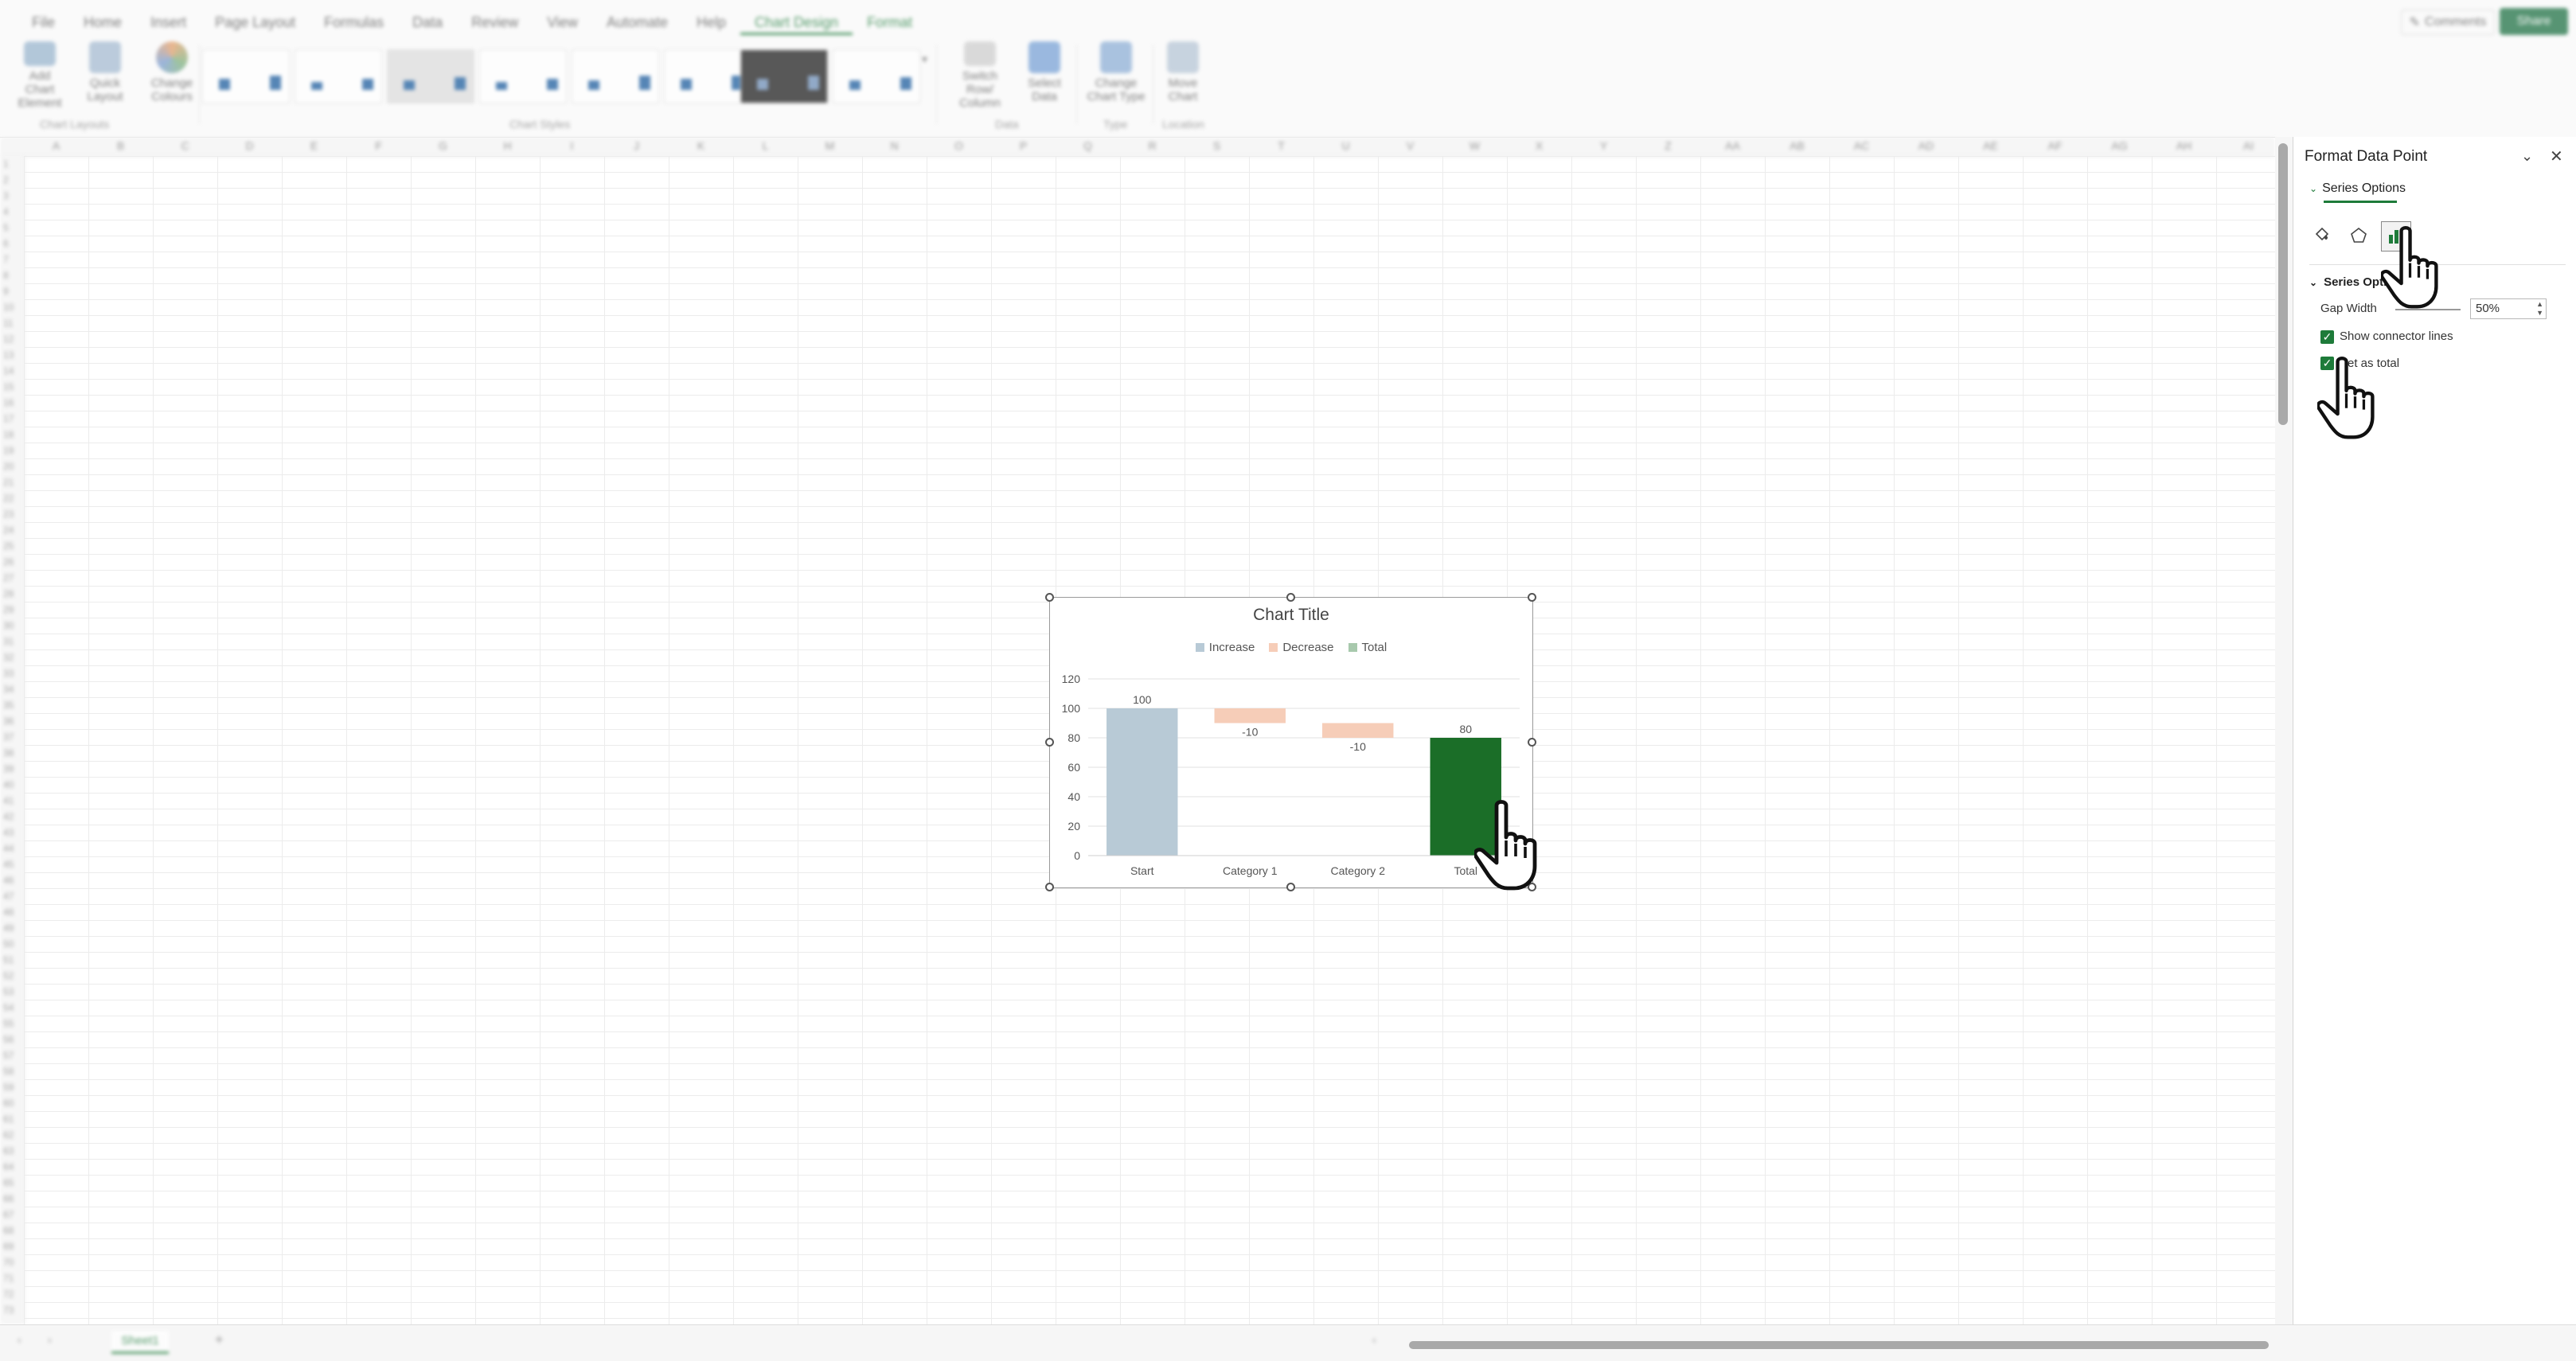 This screenshot has height=1361, width=2576. What do you see at coordinates (2327, 337) in the screenshot?
I see `show-connector-lines-checkbox: ✓` at bounding box center [2327, 337].